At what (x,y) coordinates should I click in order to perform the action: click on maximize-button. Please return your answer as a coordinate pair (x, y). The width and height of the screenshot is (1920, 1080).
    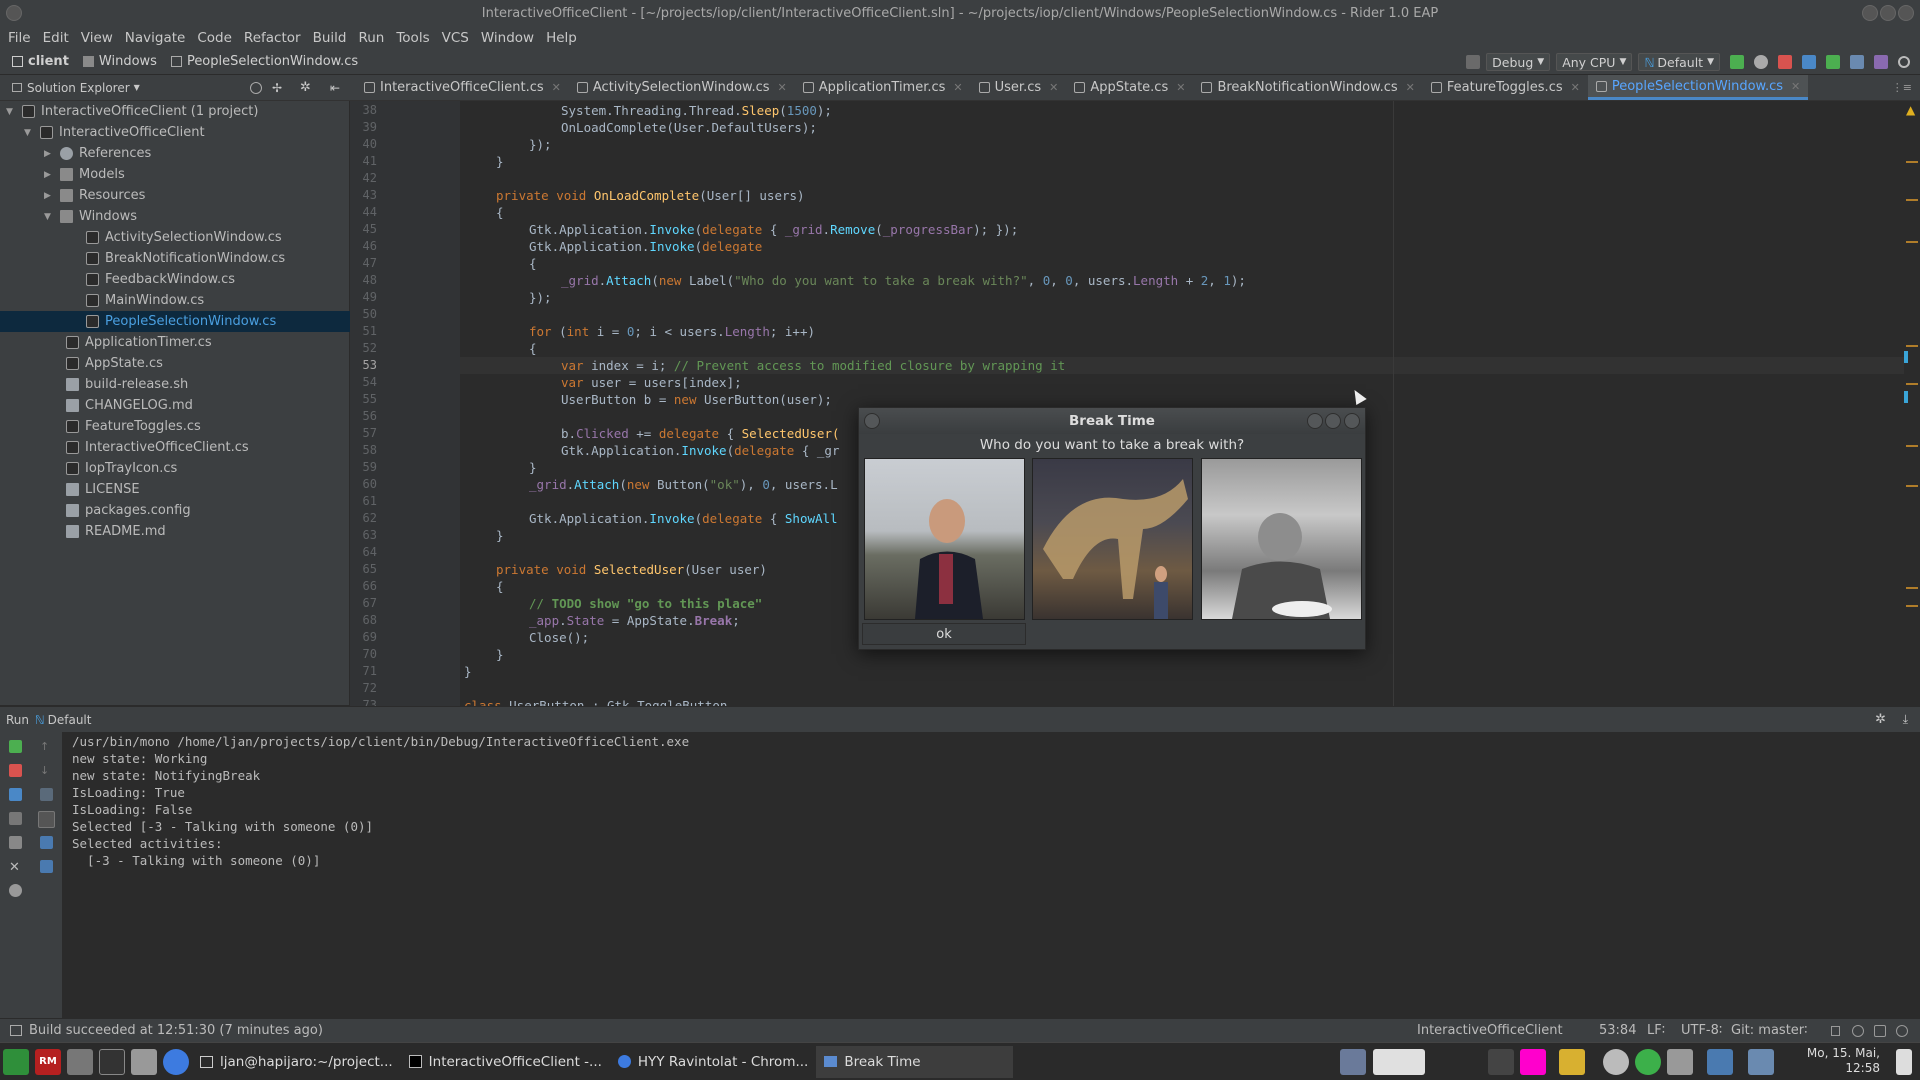
    Looking at the image, I should click on (1333, 421).